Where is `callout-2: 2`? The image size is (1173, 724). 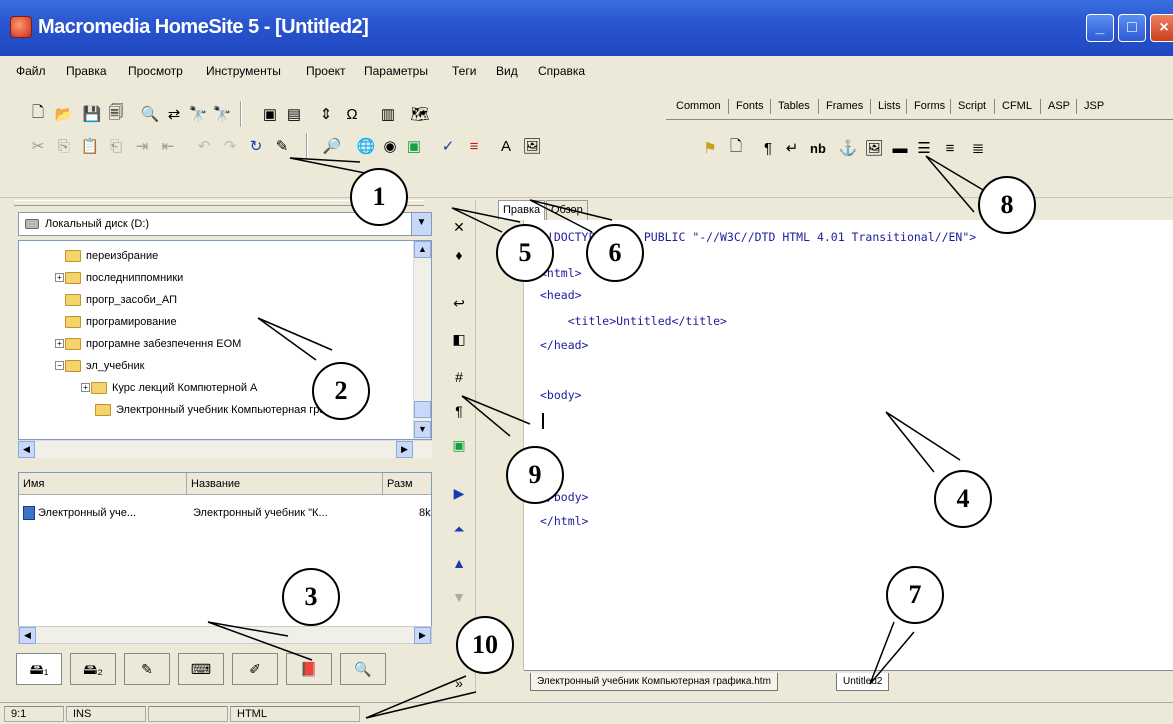 callout-2: 2 is located at coordinates (341, 391).